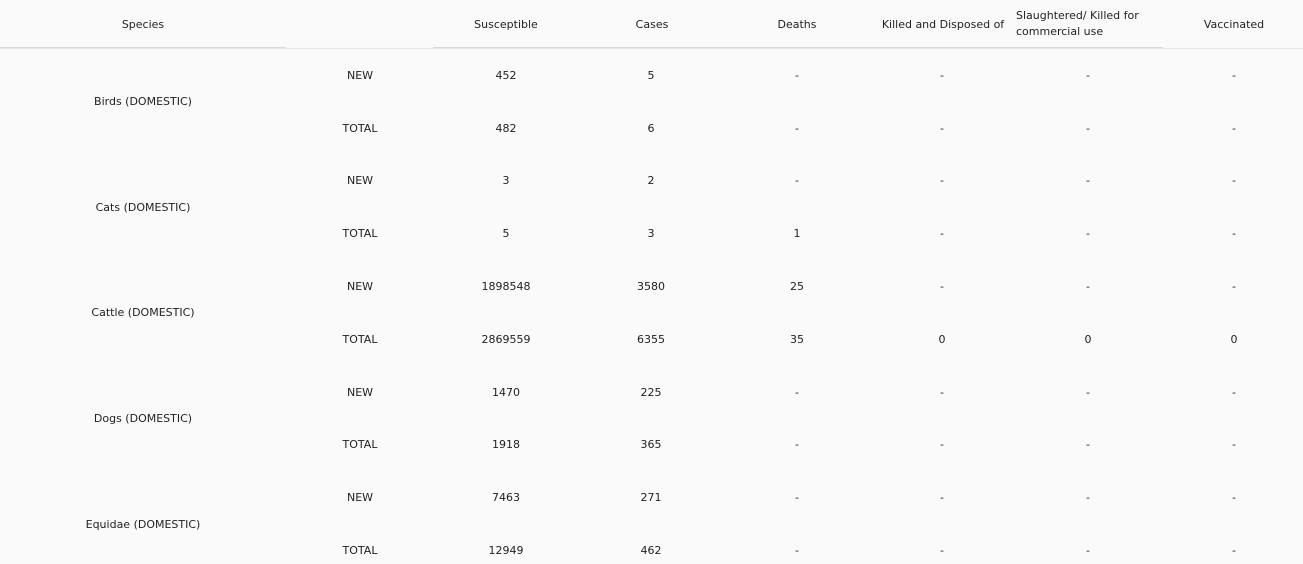 The height and width of the screenshot is (564, 1303). I want to click on cases-value: 6355, so click(651, 339).